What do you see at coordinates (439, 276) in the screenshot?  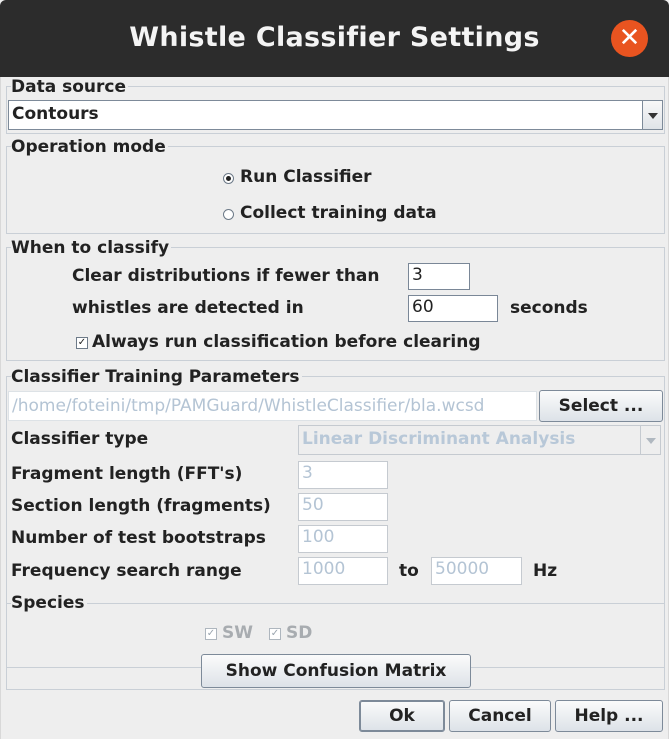 I see `clear-distributions-input: 3` at bounding box center [439, 276].